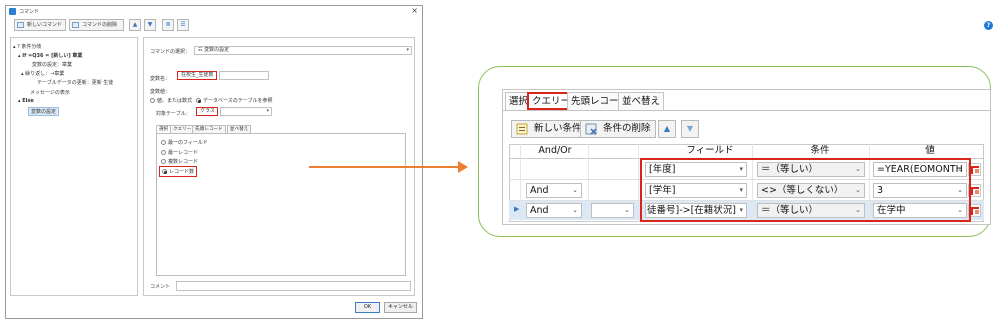 The width and height of the screenshot is (1000, 325). What do you see at coordinates (281, 204) in the screenshot?
I see `select-options-box: 最一のフィールド 最一レコード 複数レコード レコード数` at bounding box center [281, 204].